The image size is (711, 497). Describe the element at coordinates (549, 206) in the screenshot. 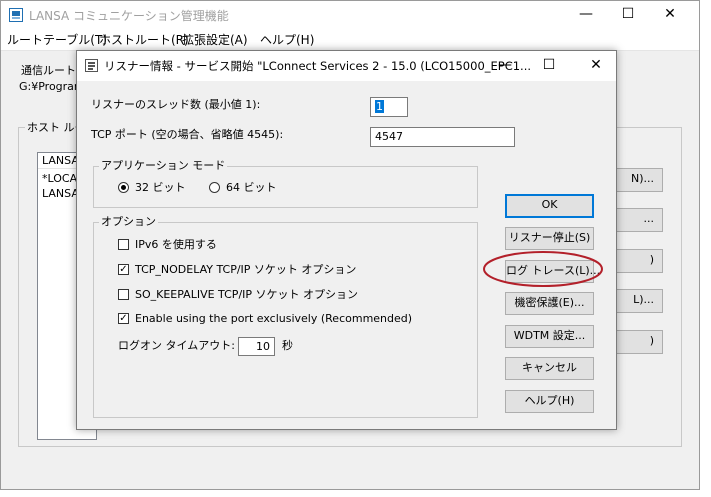

I see `ok-button: OK` at that location.